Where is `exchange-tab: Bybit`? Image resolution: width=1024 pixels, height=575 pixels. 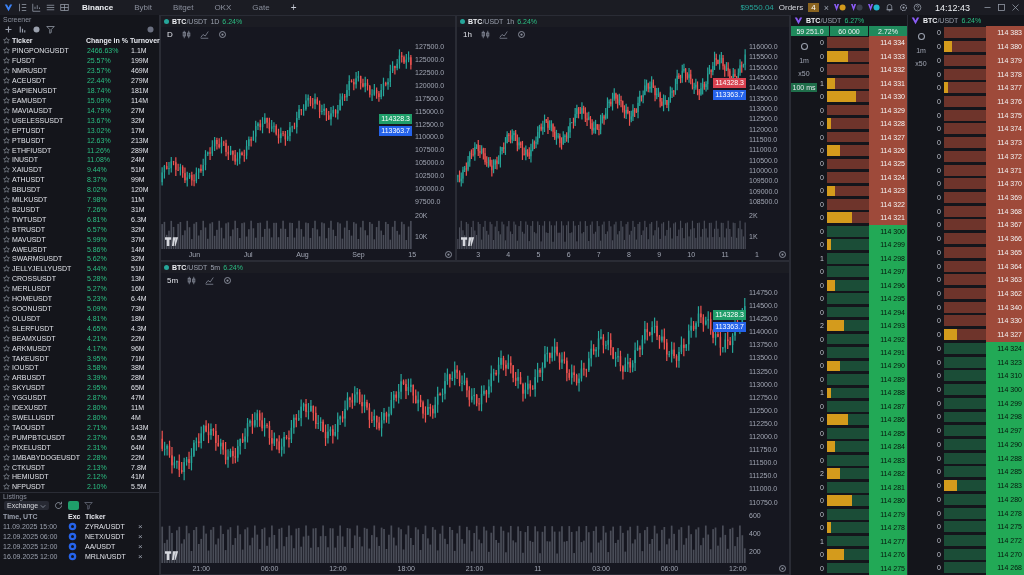 exchange-tab: Bybit is located at coordinates (143, 7).